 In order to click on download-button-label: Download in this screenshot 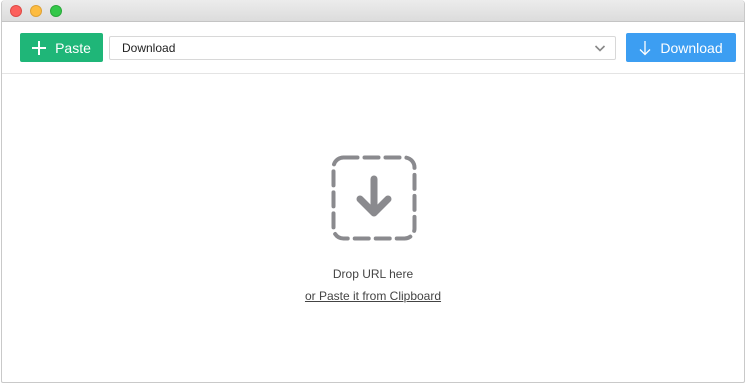, I will do `click(691, 47)`.